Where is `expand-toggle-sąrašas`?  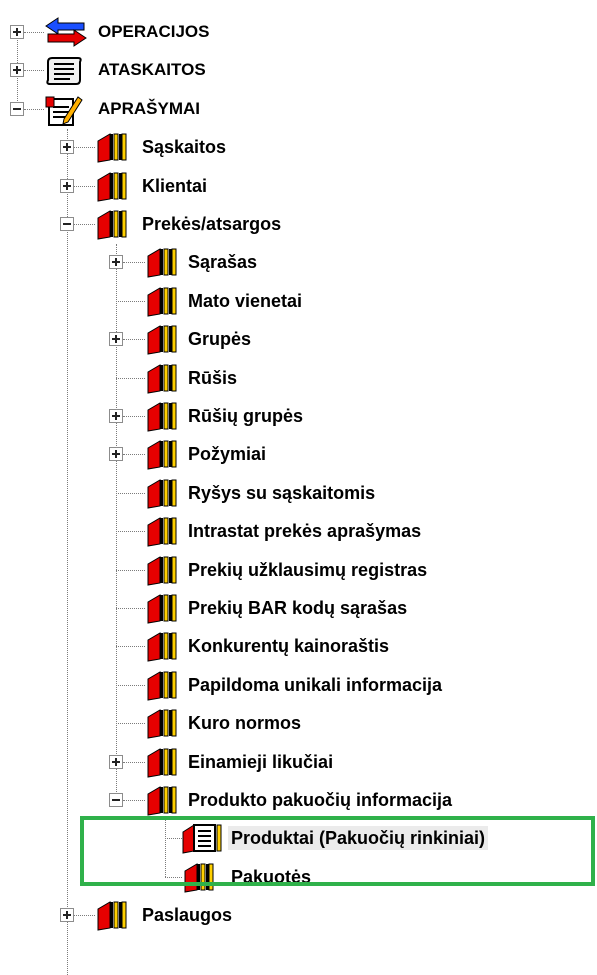 expand-toggle-sąrašas is located at coordinates (116, 262).